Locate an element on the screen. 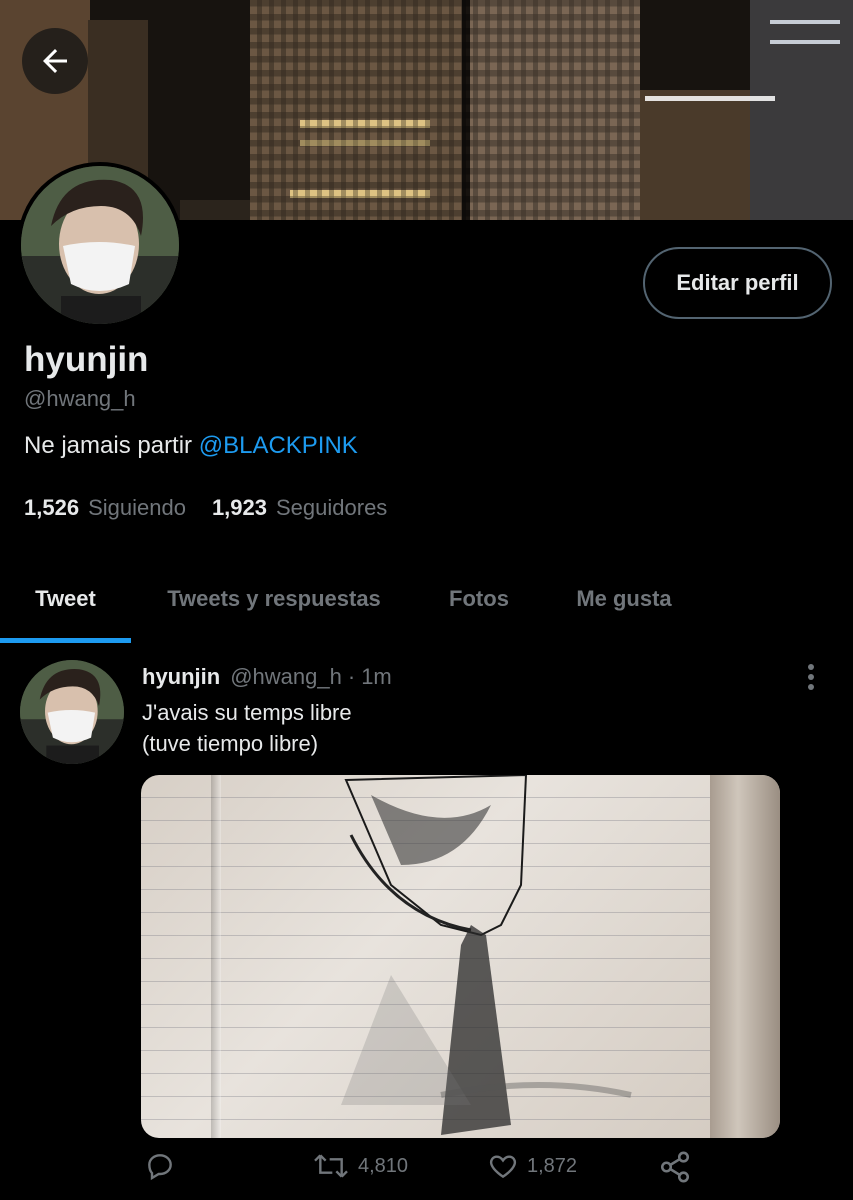 The width and height of the screenshot is (853, 1200). bouquet-sketch is located at coordinates (486, 955).